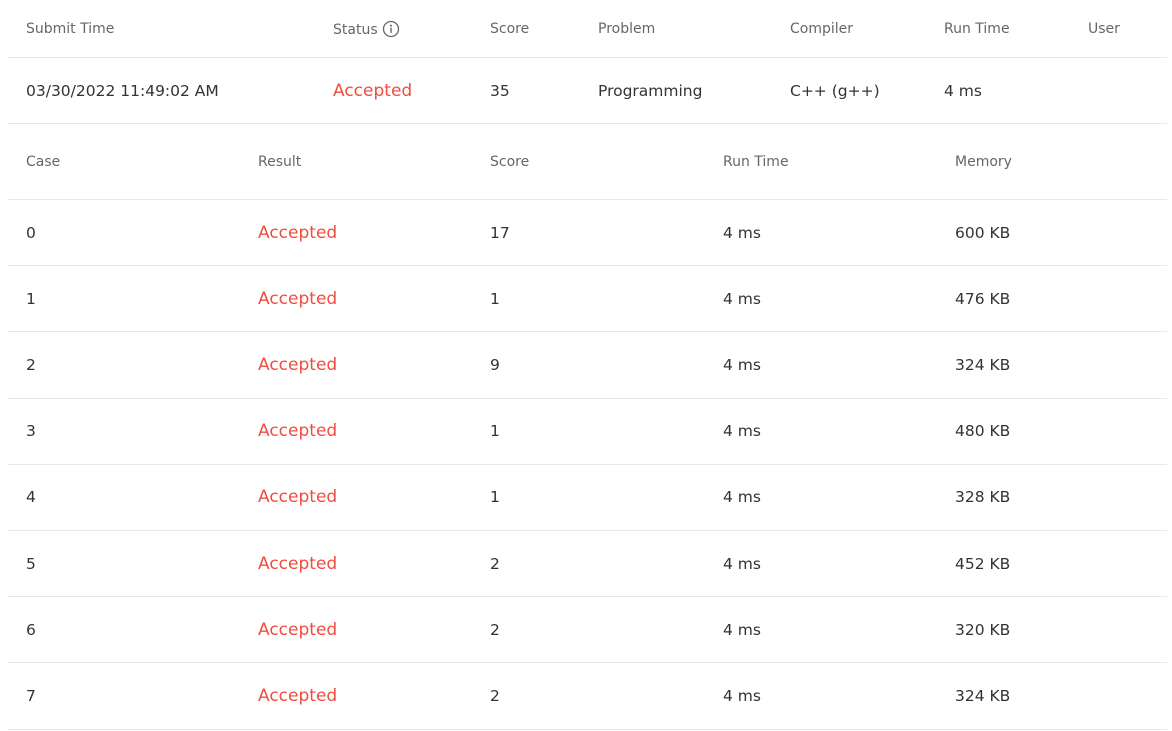  What do you see at coordinates (963, 90) in the screenshot?
I see `run-time-value: 4 ms` at bounding box center [963, 90].